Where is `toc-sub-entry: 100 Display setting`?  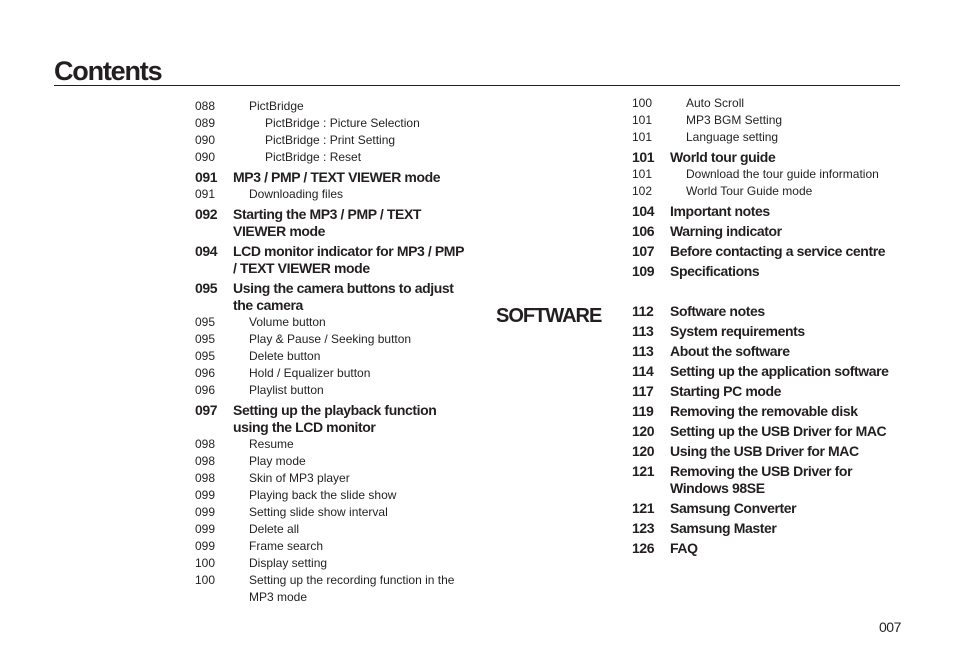
toc-sub-entry: 100 Display setting is located at coordinates (335, 563).